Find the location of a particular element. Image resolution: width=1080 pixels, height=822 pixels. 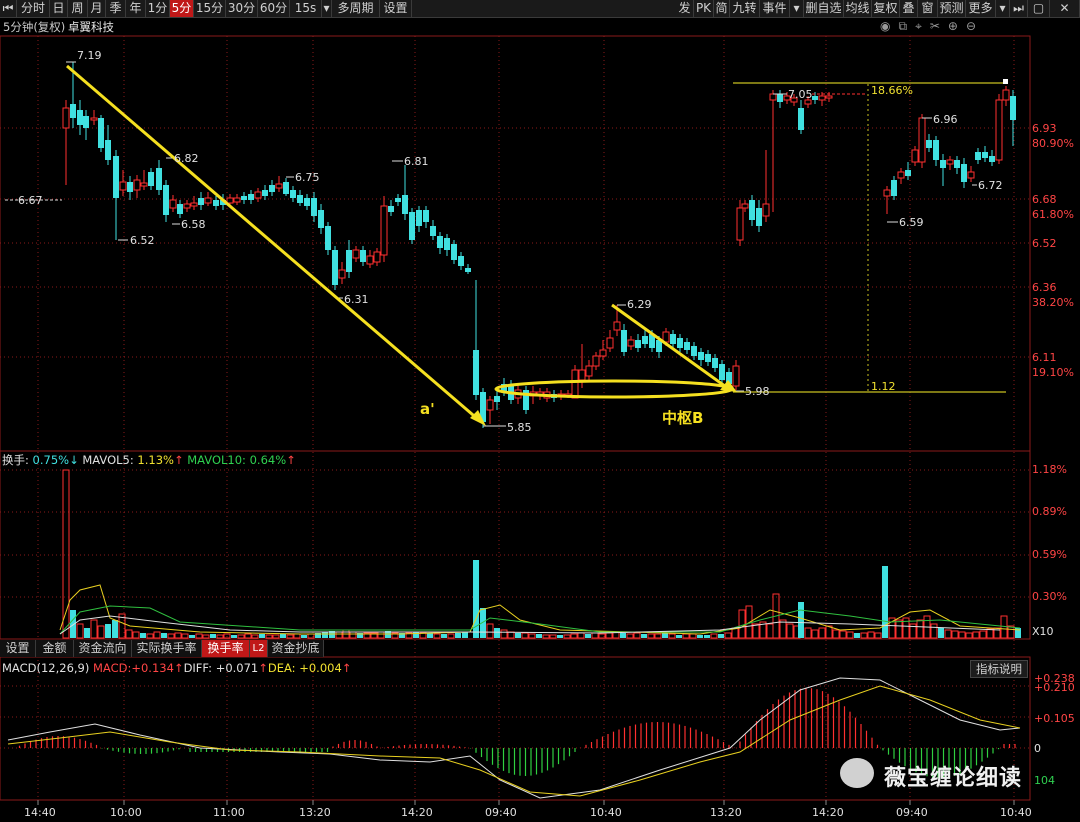

mavol5-label: MAVOL5: is located at coordinates (108, 460).